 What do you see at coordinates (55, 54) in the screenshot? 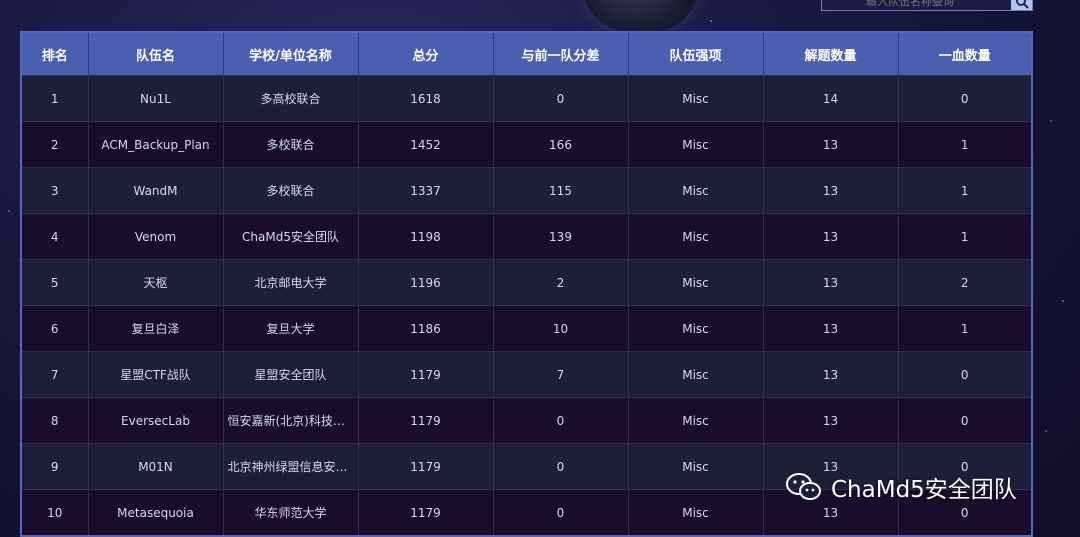
I see `header-rank: 排名` at bounding box center [55, 54].